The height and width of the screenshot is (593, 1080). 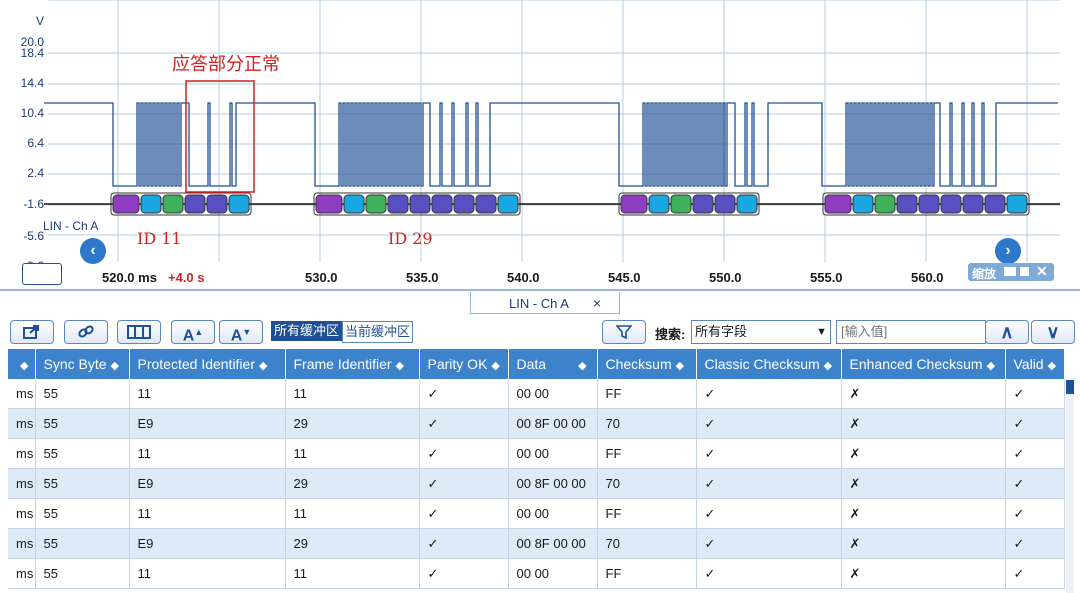 I want to click on column-header: Parity OK ◆, so click(x=464, y=364).